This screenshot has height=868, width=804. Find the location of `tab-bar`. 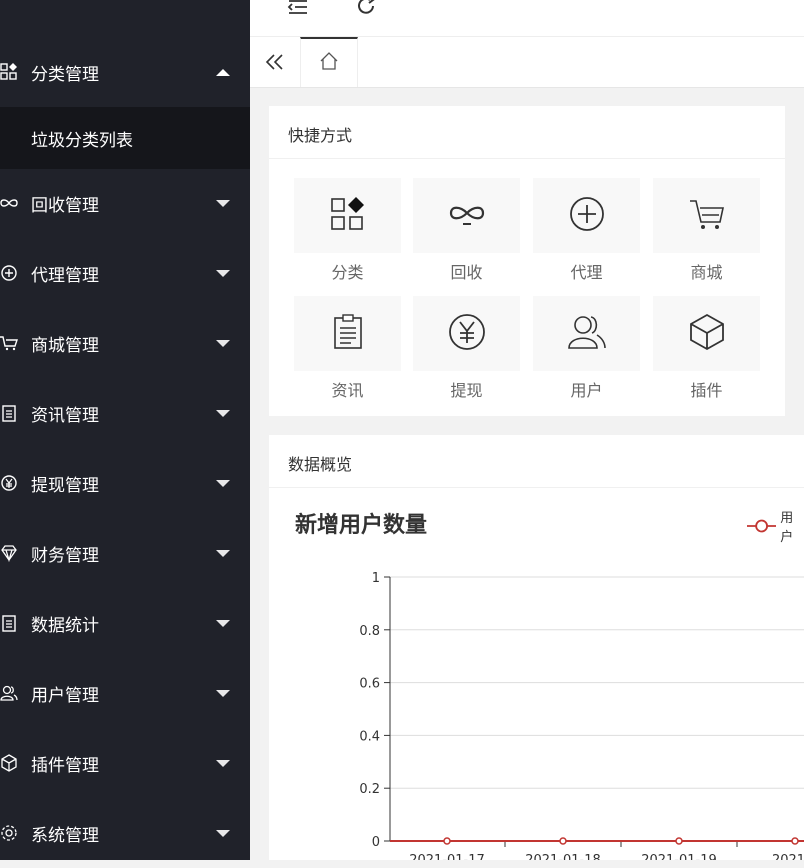

tab-bar is located at coordinates (527, 62).